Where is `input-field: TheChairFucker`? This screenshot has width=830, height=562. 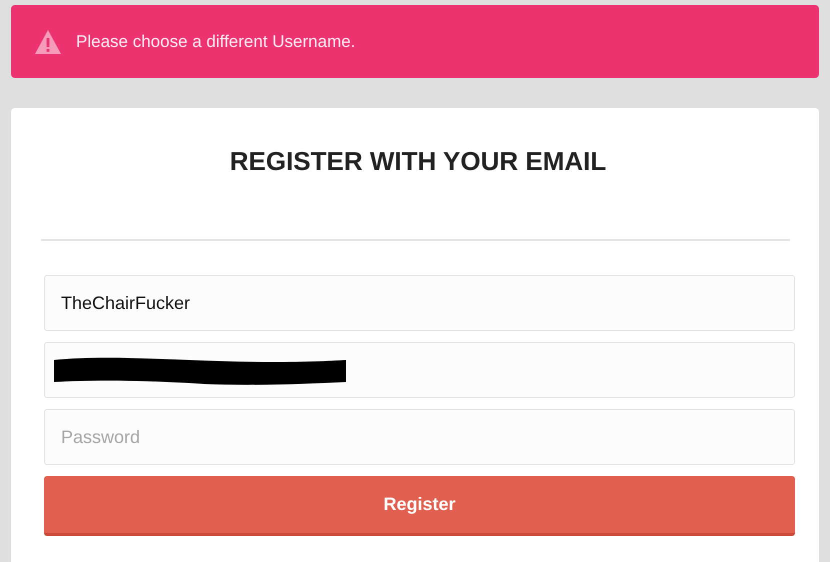
input-field: TheChairFucker is located at coordinates (419, 303).